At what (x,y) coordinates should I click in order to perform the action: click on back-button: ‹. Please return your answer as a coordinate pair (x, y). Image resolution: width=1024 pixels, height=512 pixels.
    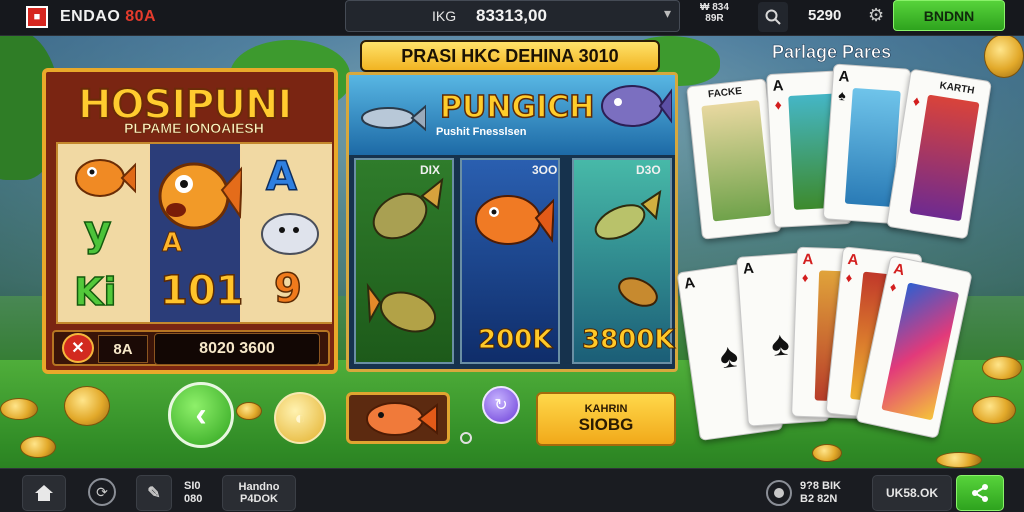
    Looking at the image, I should click on (201, 415).